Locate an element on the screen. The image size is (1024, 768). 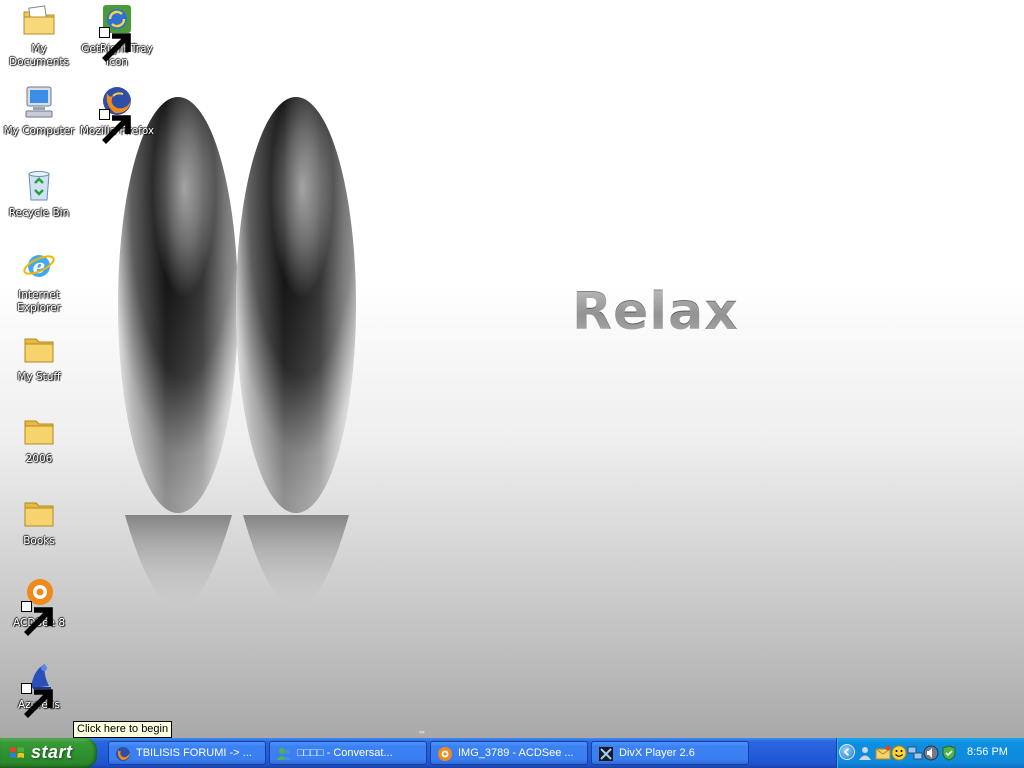
wallpaper-brand: ™ is located at coordinates (423, 734).